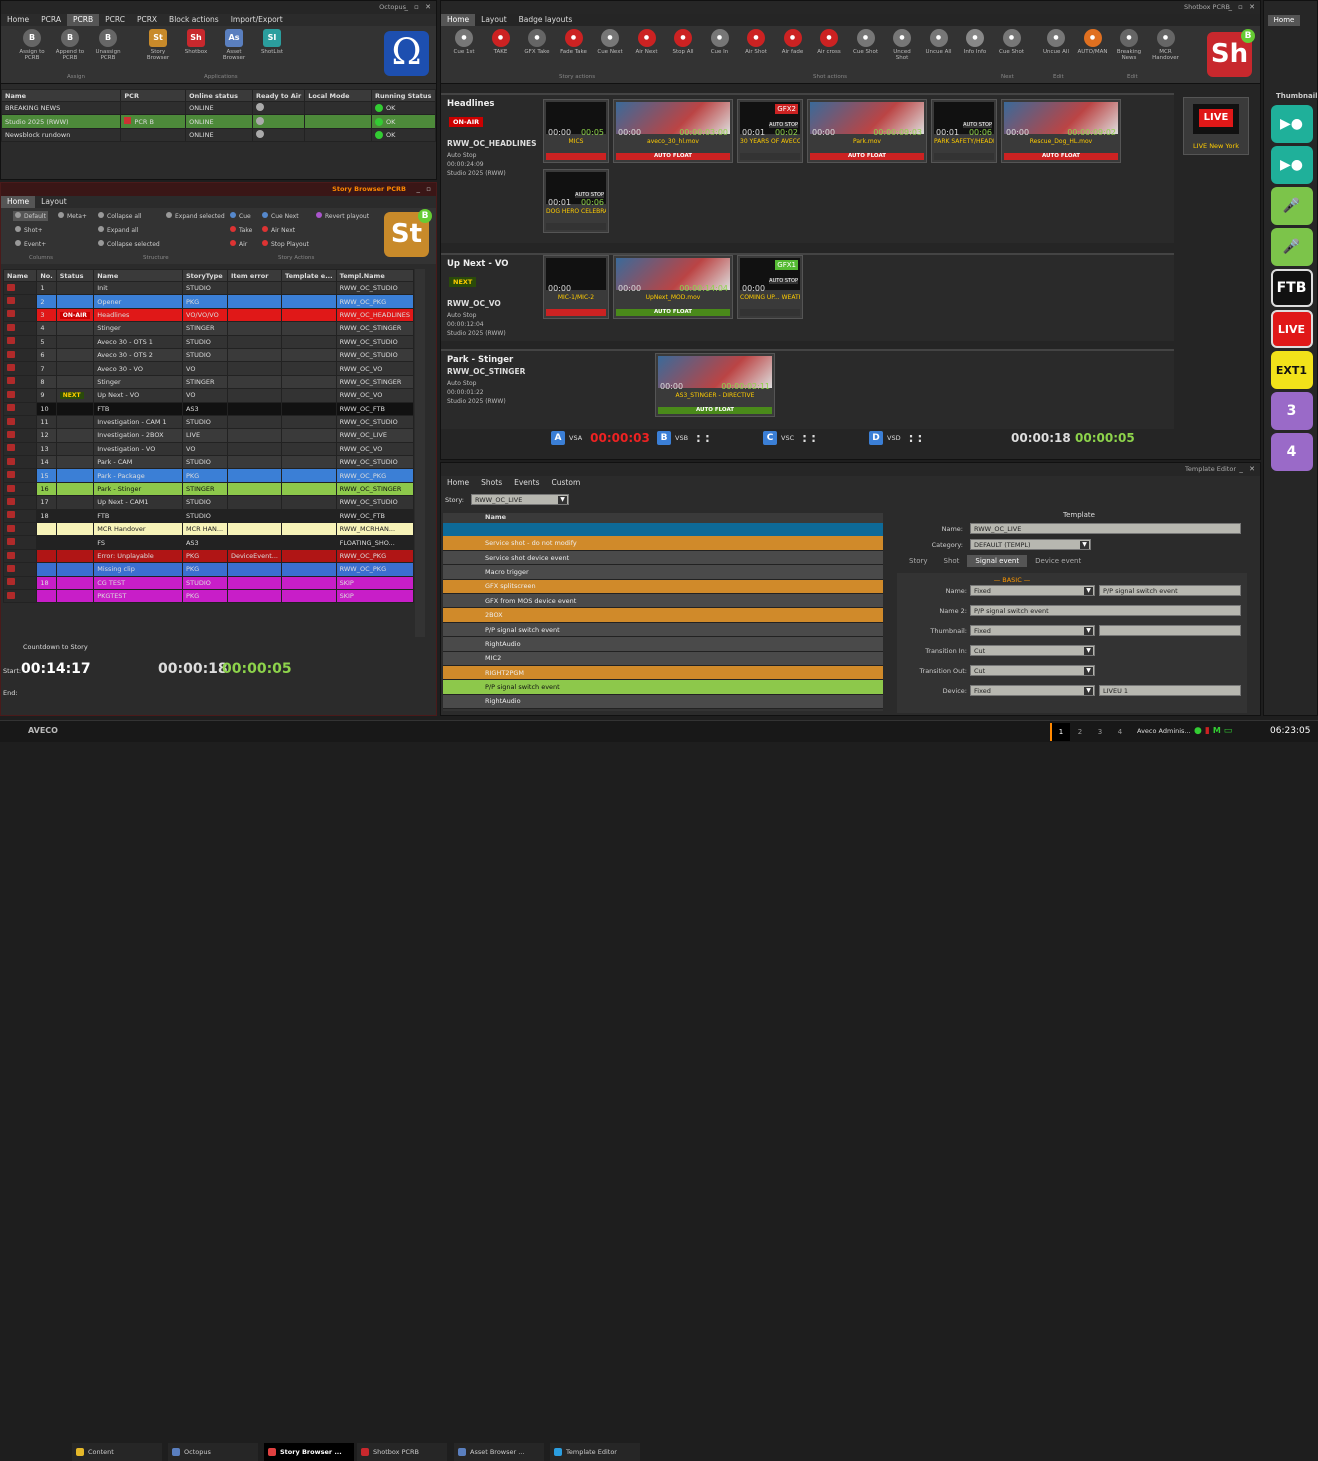  I want to click on story-row: 15 Park - Package PKG RWW_OC_PKG, so click(208, 475).